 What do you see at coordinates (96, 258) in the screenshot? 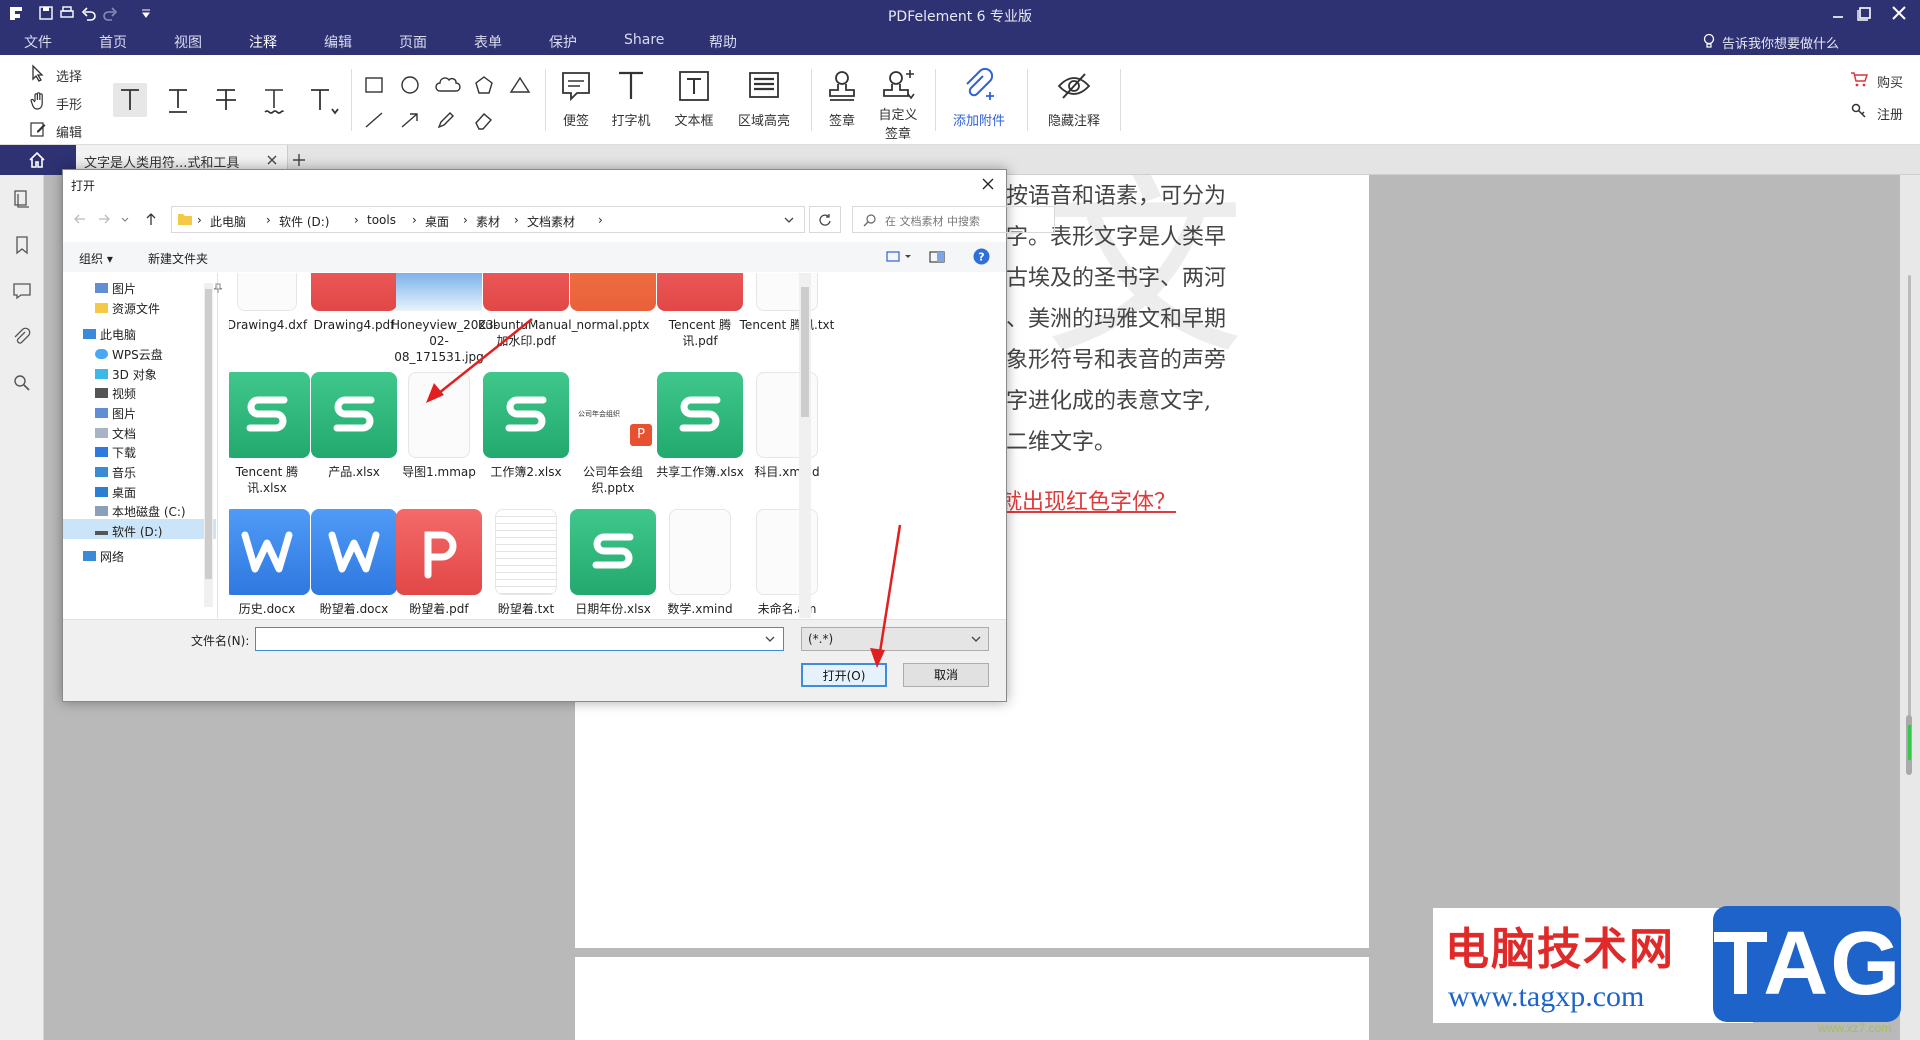
I see `organize-button: 组织 ▾` at bounding box center [96, 258].